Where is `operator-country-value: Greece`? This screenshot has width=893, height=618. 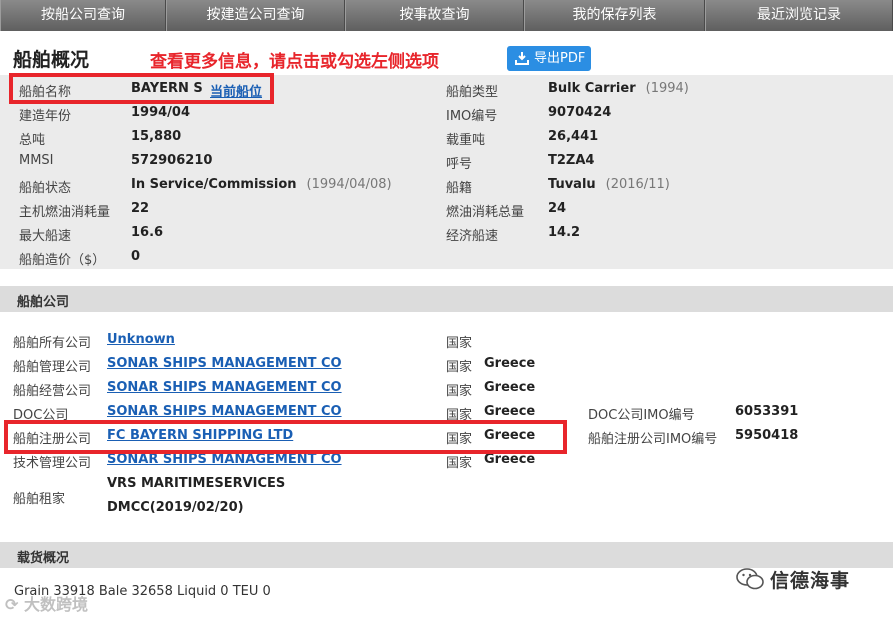
operator-country-value: Greece is located at coordinates (510, 387).